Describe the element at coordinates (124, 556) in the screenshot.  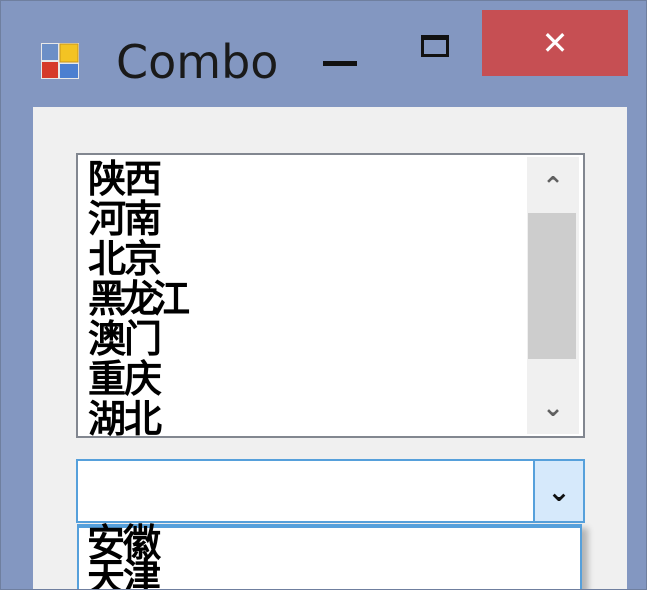
I see `dropdown-items: 安徽 天津` at that location.